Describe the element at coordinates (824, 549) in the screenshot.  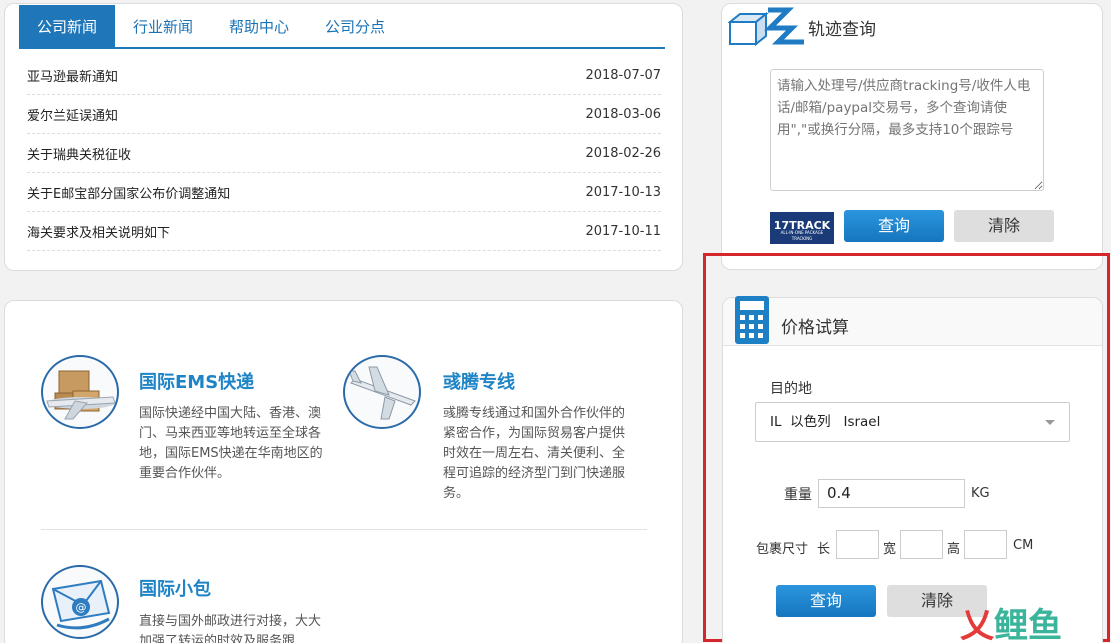
I see `length-label: 长` at that location.